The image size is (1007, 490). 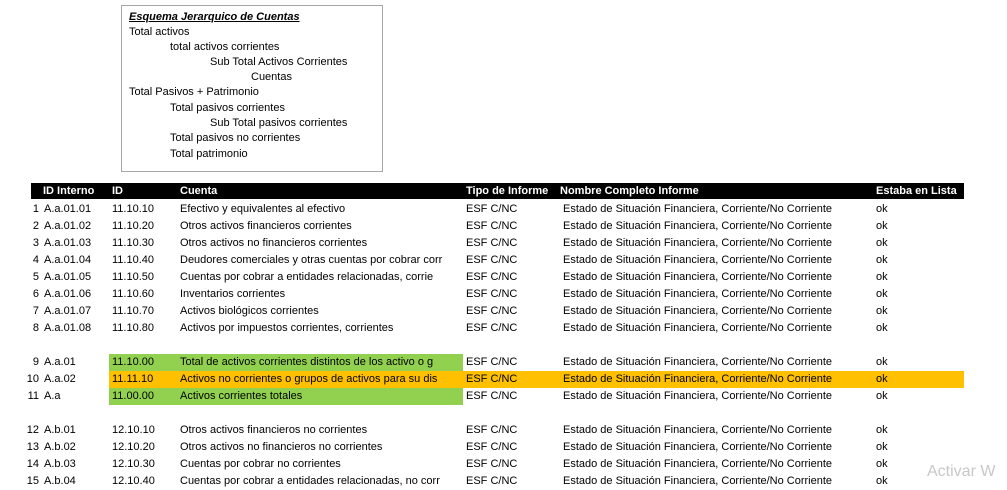 What do you see at coordinates (76, 362) in the screenshot?
I see `cell-id-interno: A.a.01` at bounding box center [76, 362].